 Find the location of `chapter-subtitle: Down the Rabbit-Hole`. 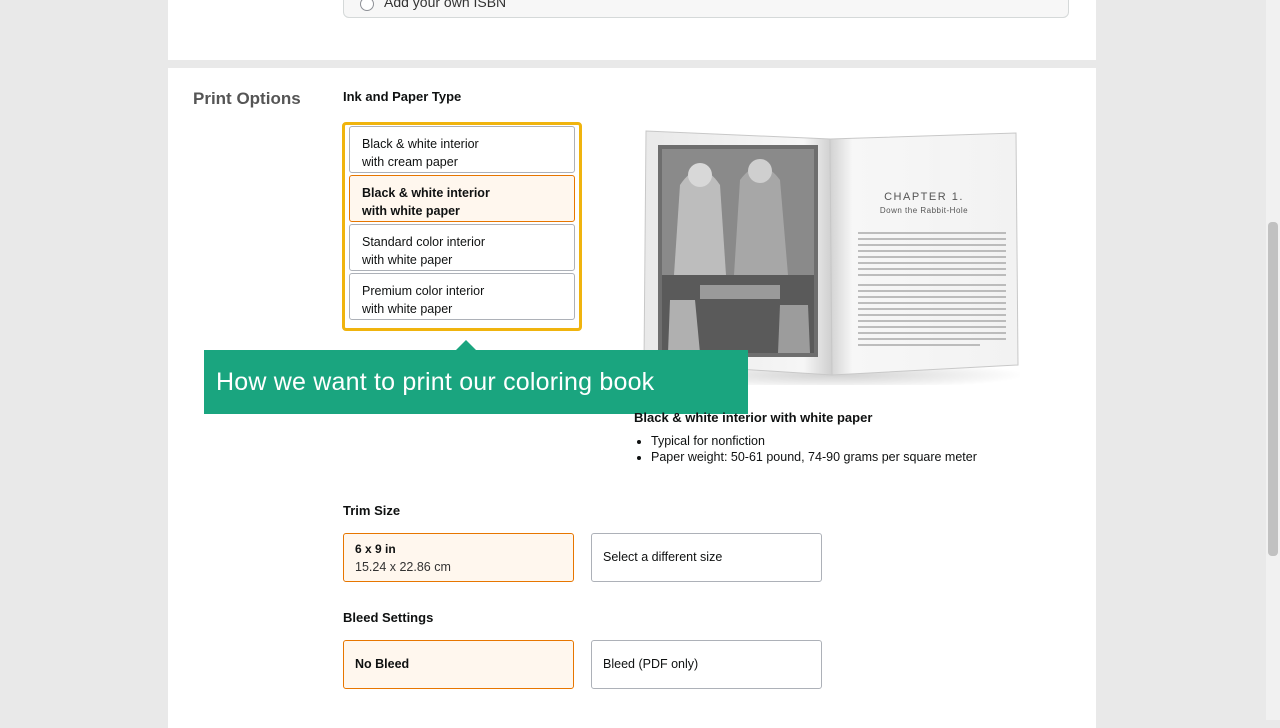

chapter-subtitle: Down the Rabbit-Hole is located at coordinates (924, 210).